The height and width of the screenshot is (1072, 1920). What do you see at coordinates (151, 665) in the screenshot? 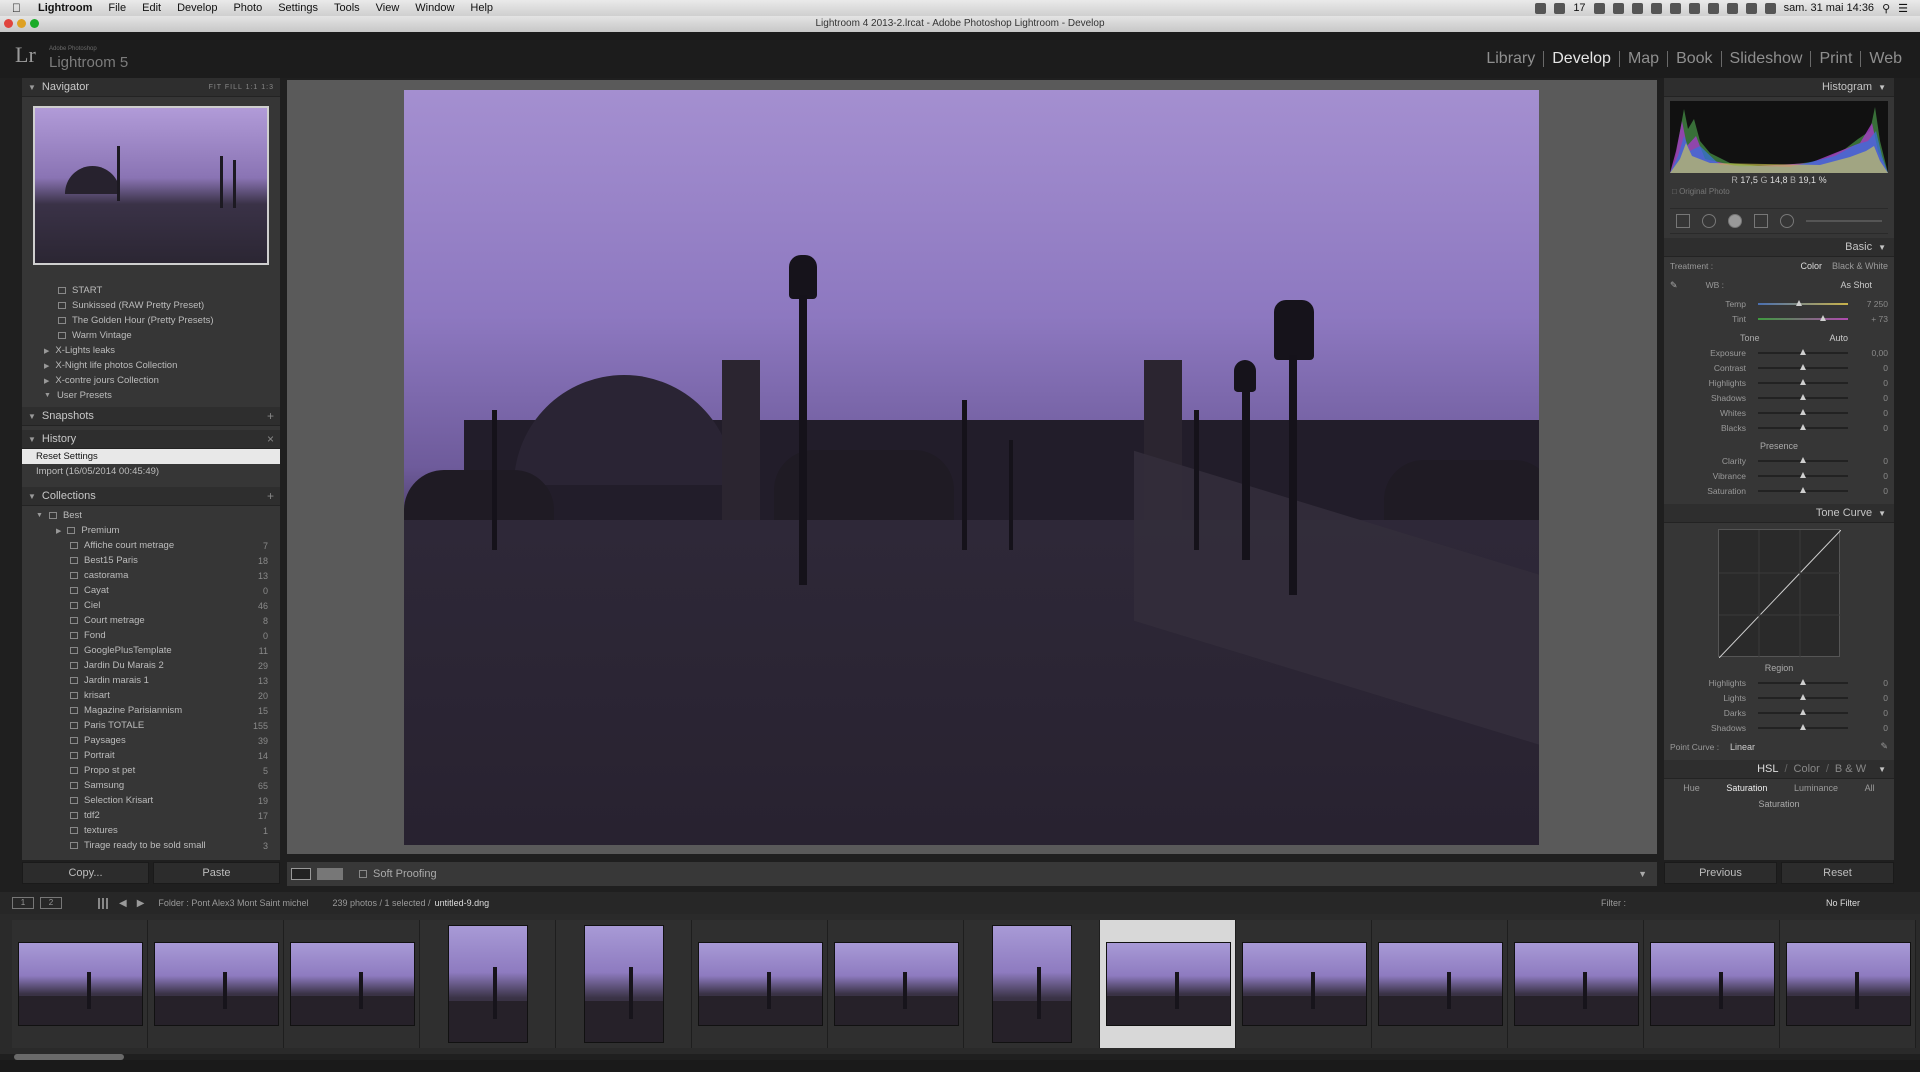
I see `collection-item: Jardin Du Marais 2 29` at bounding box center [151, 665].